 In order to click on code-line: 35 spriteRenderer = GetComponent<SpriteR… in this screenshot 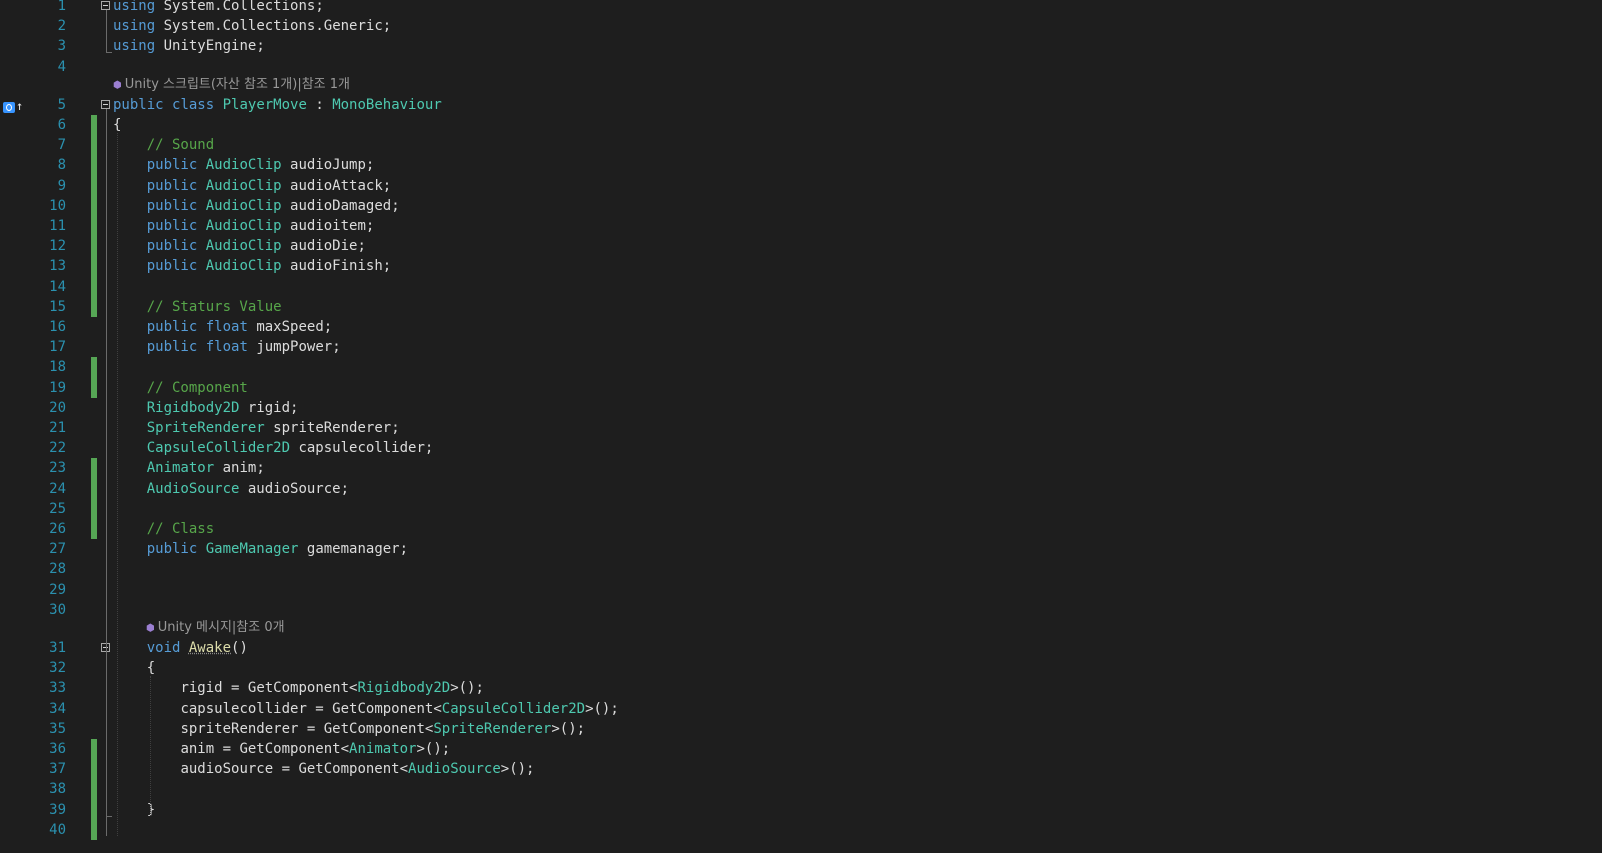, I will do `click(801, 729)`.